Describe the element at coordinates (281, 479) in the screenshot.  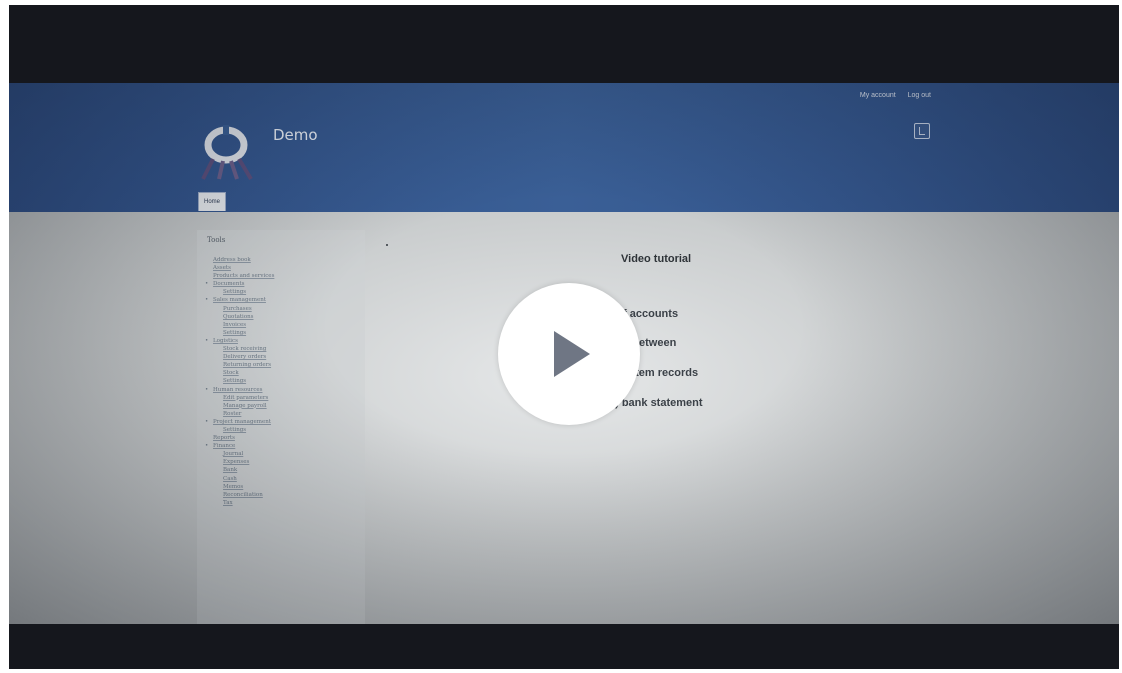
I see `sidebar-item: Cash` at that location.